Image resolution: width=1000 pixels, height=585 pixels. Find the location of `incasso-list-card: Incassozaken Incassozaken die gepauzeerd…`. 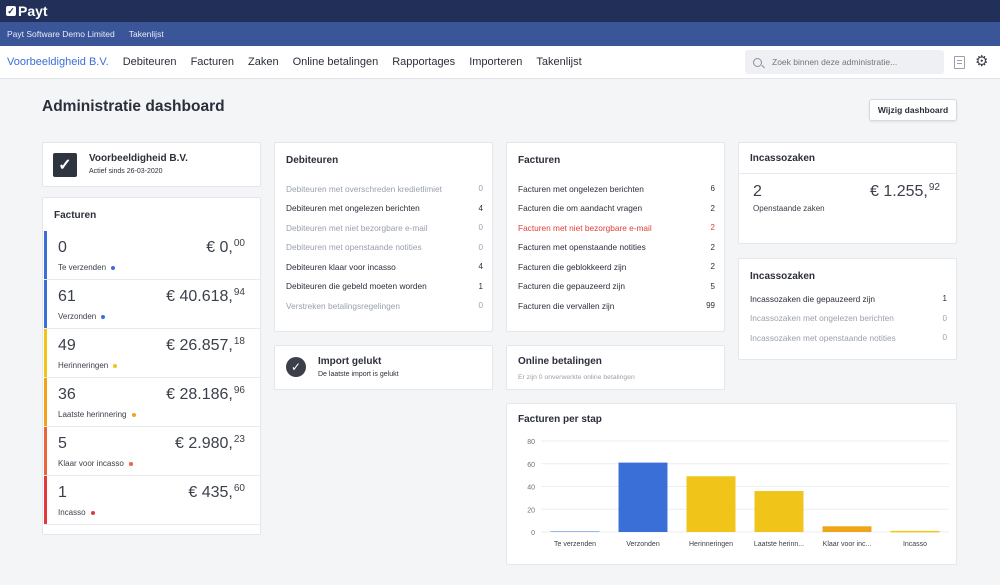

incasso-list-card: Incassozaken Incassozaken die gepauzeerd… is located at coordinates (847, 309).